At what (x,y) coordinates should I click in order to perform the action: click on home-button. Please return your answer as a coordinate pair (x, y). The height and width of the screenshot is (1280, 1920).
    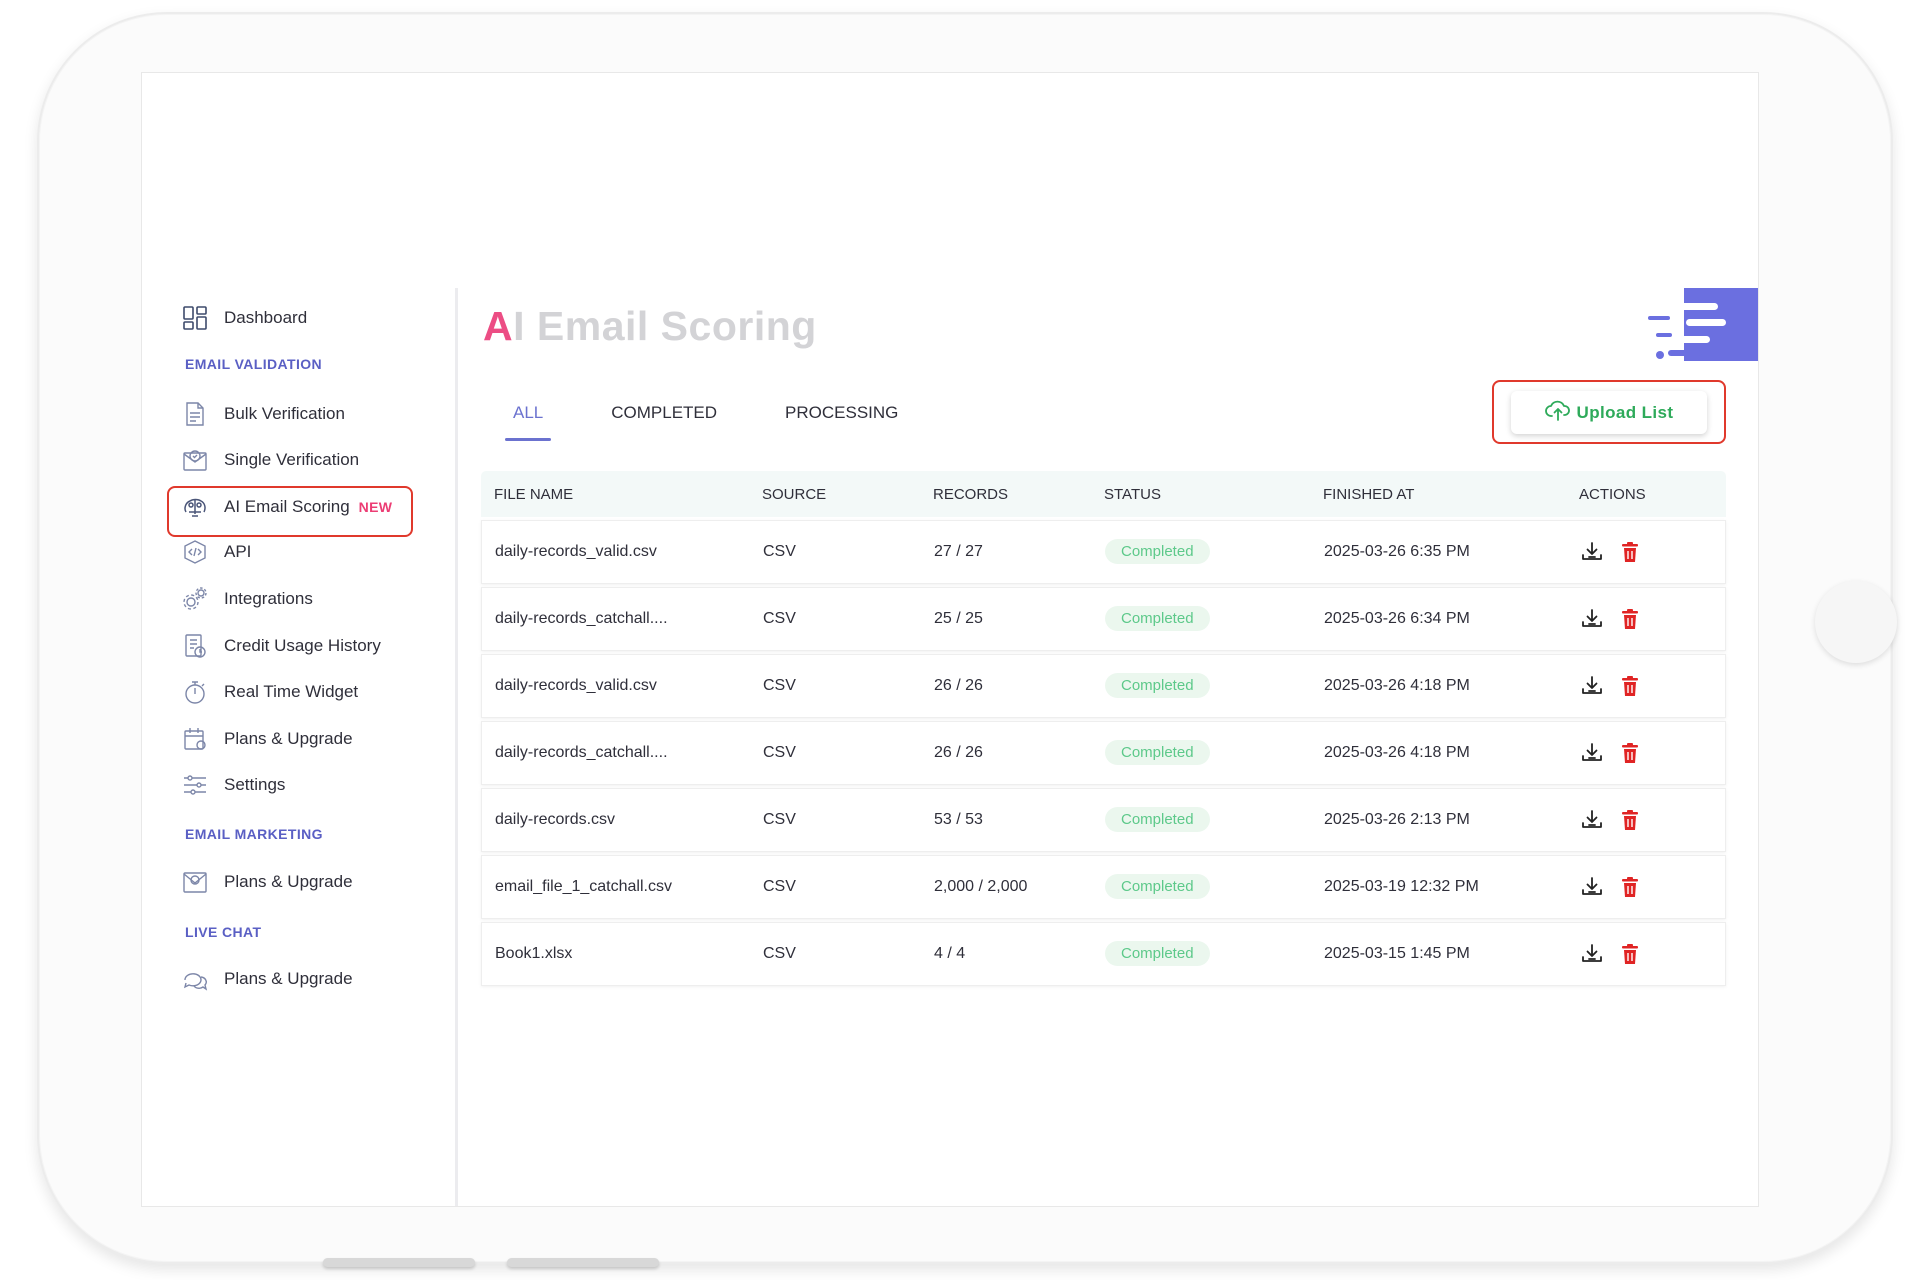
    Looking at the image, I should click on (1856, 622).